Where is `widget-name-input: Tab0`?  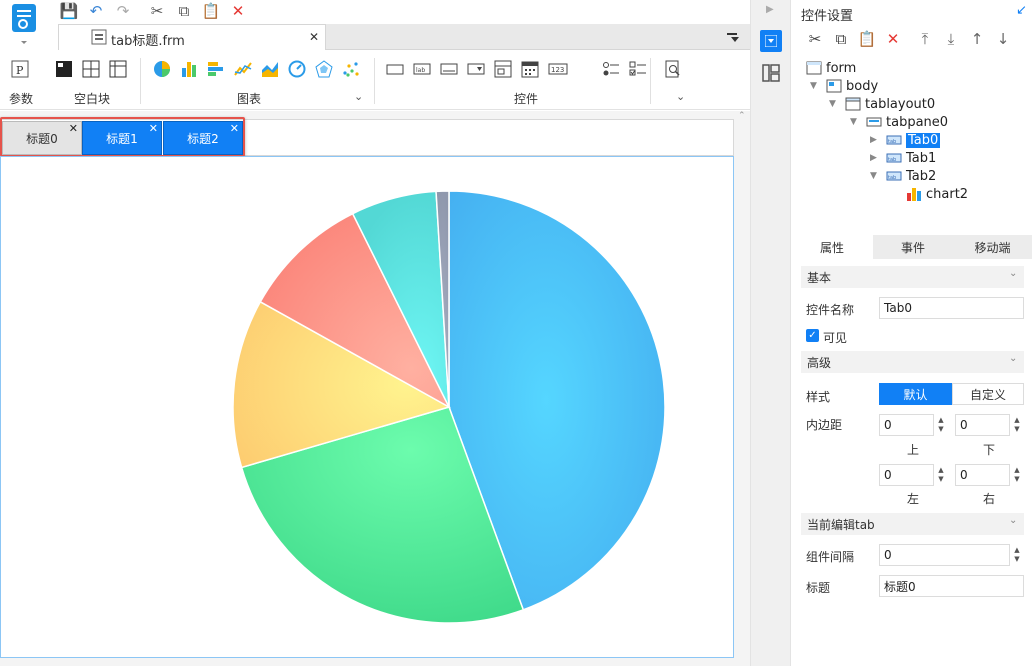
widget-name-input: Tab0 is located at coordinates (951, 308).